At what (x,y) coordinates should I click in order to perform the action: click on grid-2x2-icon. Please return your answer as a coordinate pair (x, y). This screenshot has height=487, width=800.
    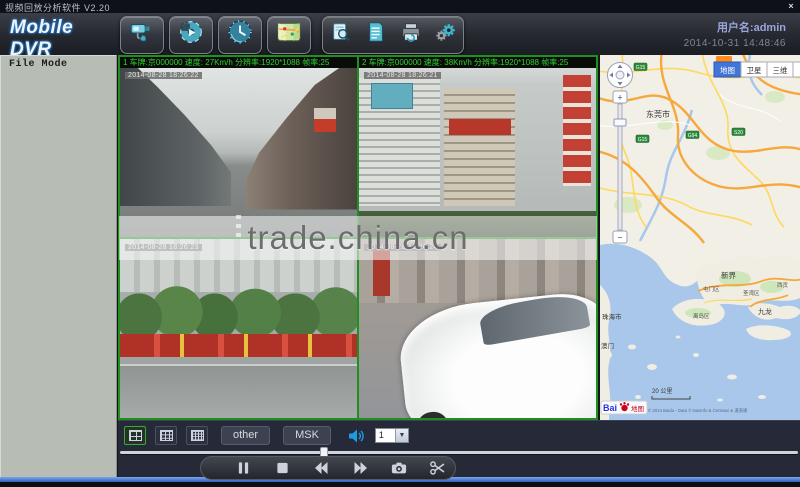
    Looking at the image, I should click on (135, 435).